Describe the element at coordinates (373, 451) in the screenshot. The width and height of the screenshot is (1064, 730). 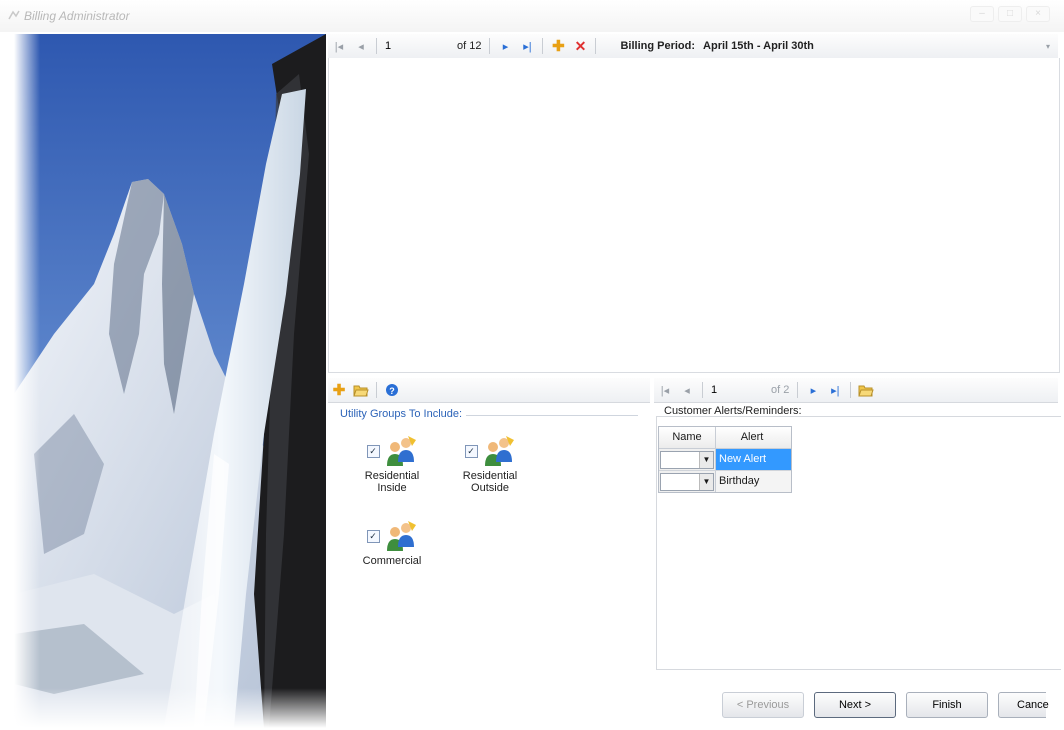
I see `residential-inside-checkbox: ✓` at that location.